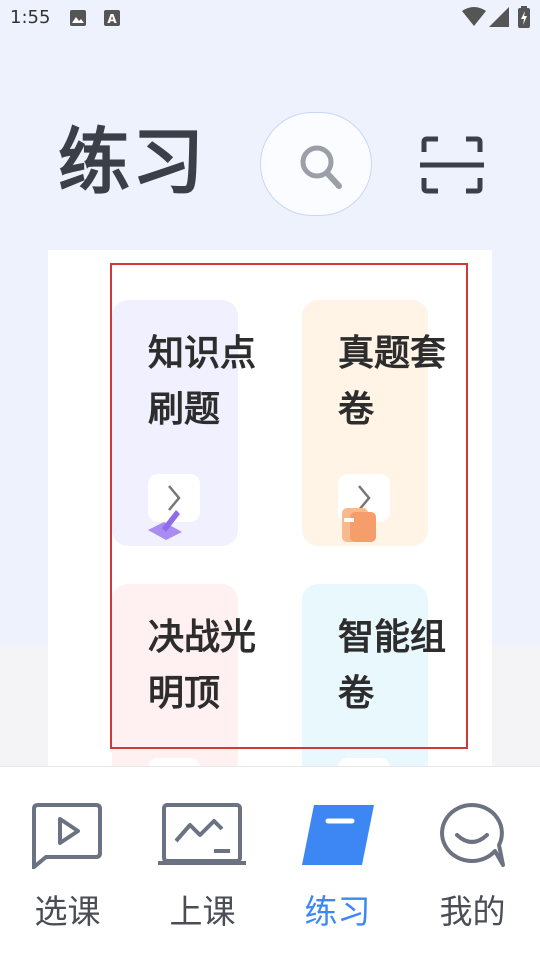 The height and width of the screenshot is (961, 540). Describe the element at coordinates (30, 17) in the screenshot. I see `status-time: 1:55` at that location.